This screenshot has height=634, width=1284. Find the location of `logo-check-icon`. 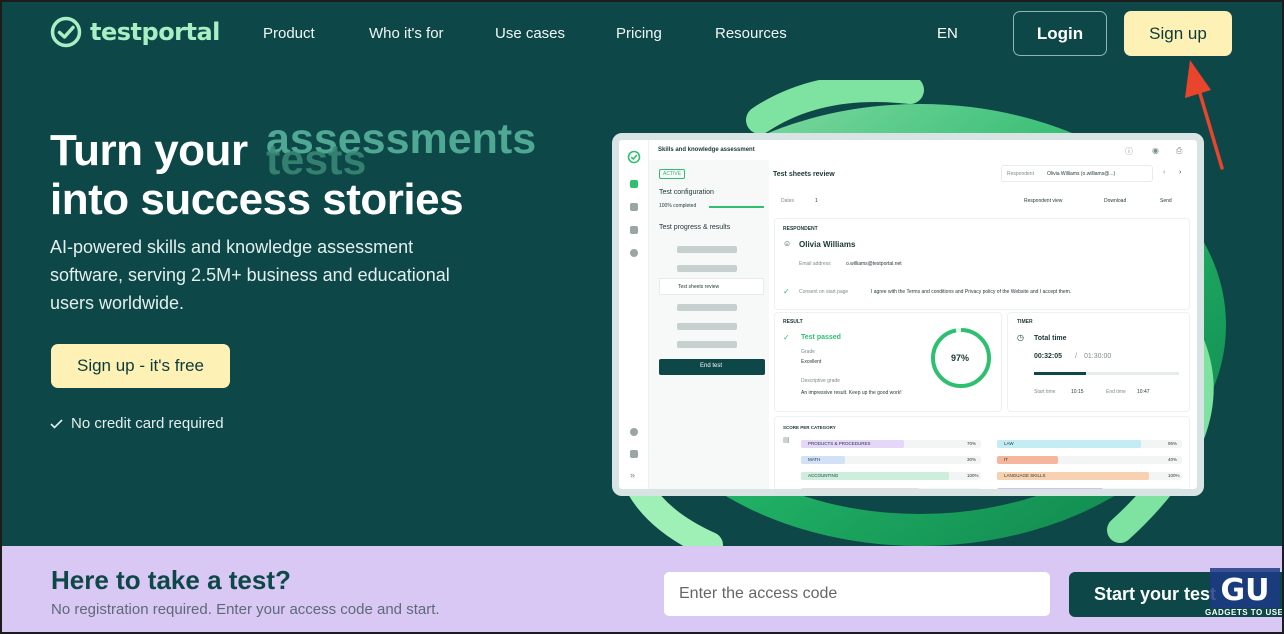

logo-check-icon is located at coordinates (66, 32).